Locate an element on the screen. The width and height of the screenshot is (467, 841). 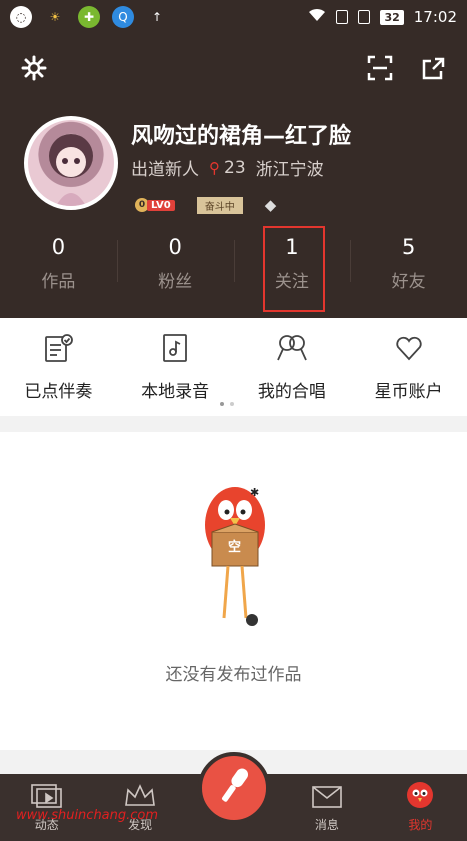
empty-mascot: ✱ 空 is located at coordinates (235, 555).